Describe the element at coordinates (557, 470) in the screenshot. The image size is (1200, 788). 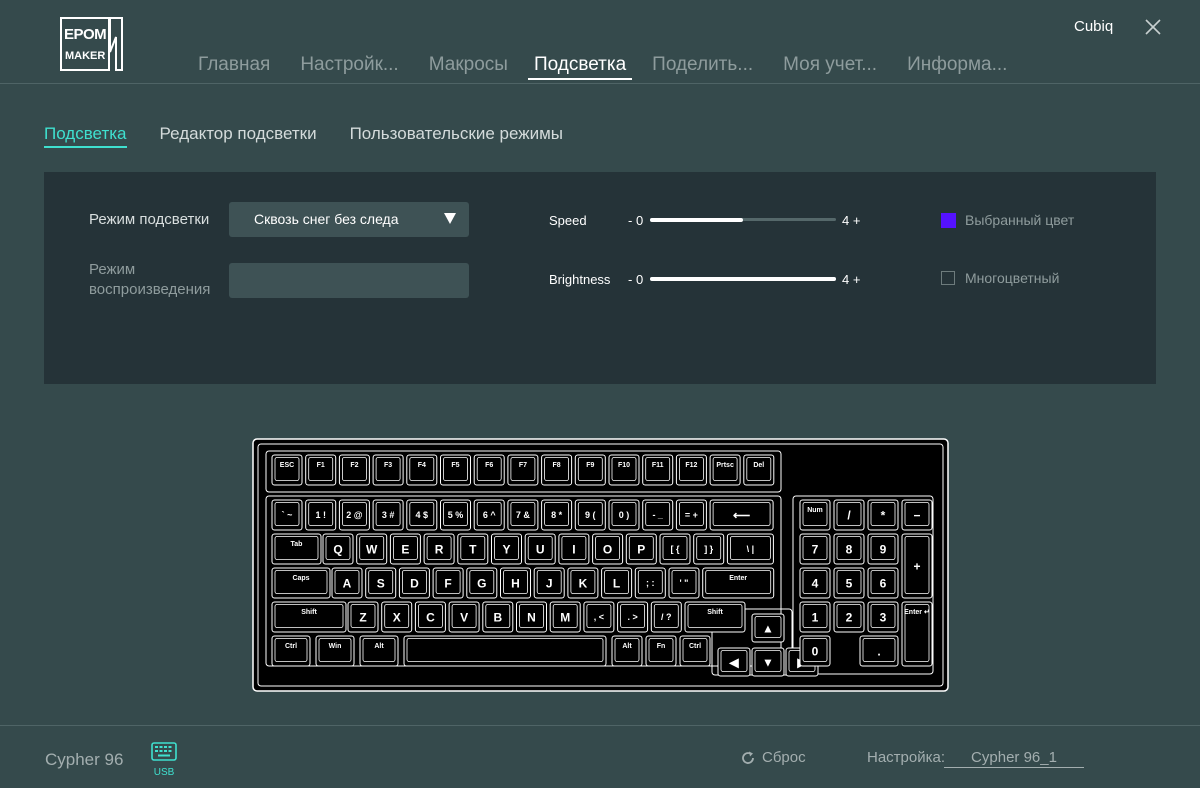
I see `key-r0-8: F8` at that location.